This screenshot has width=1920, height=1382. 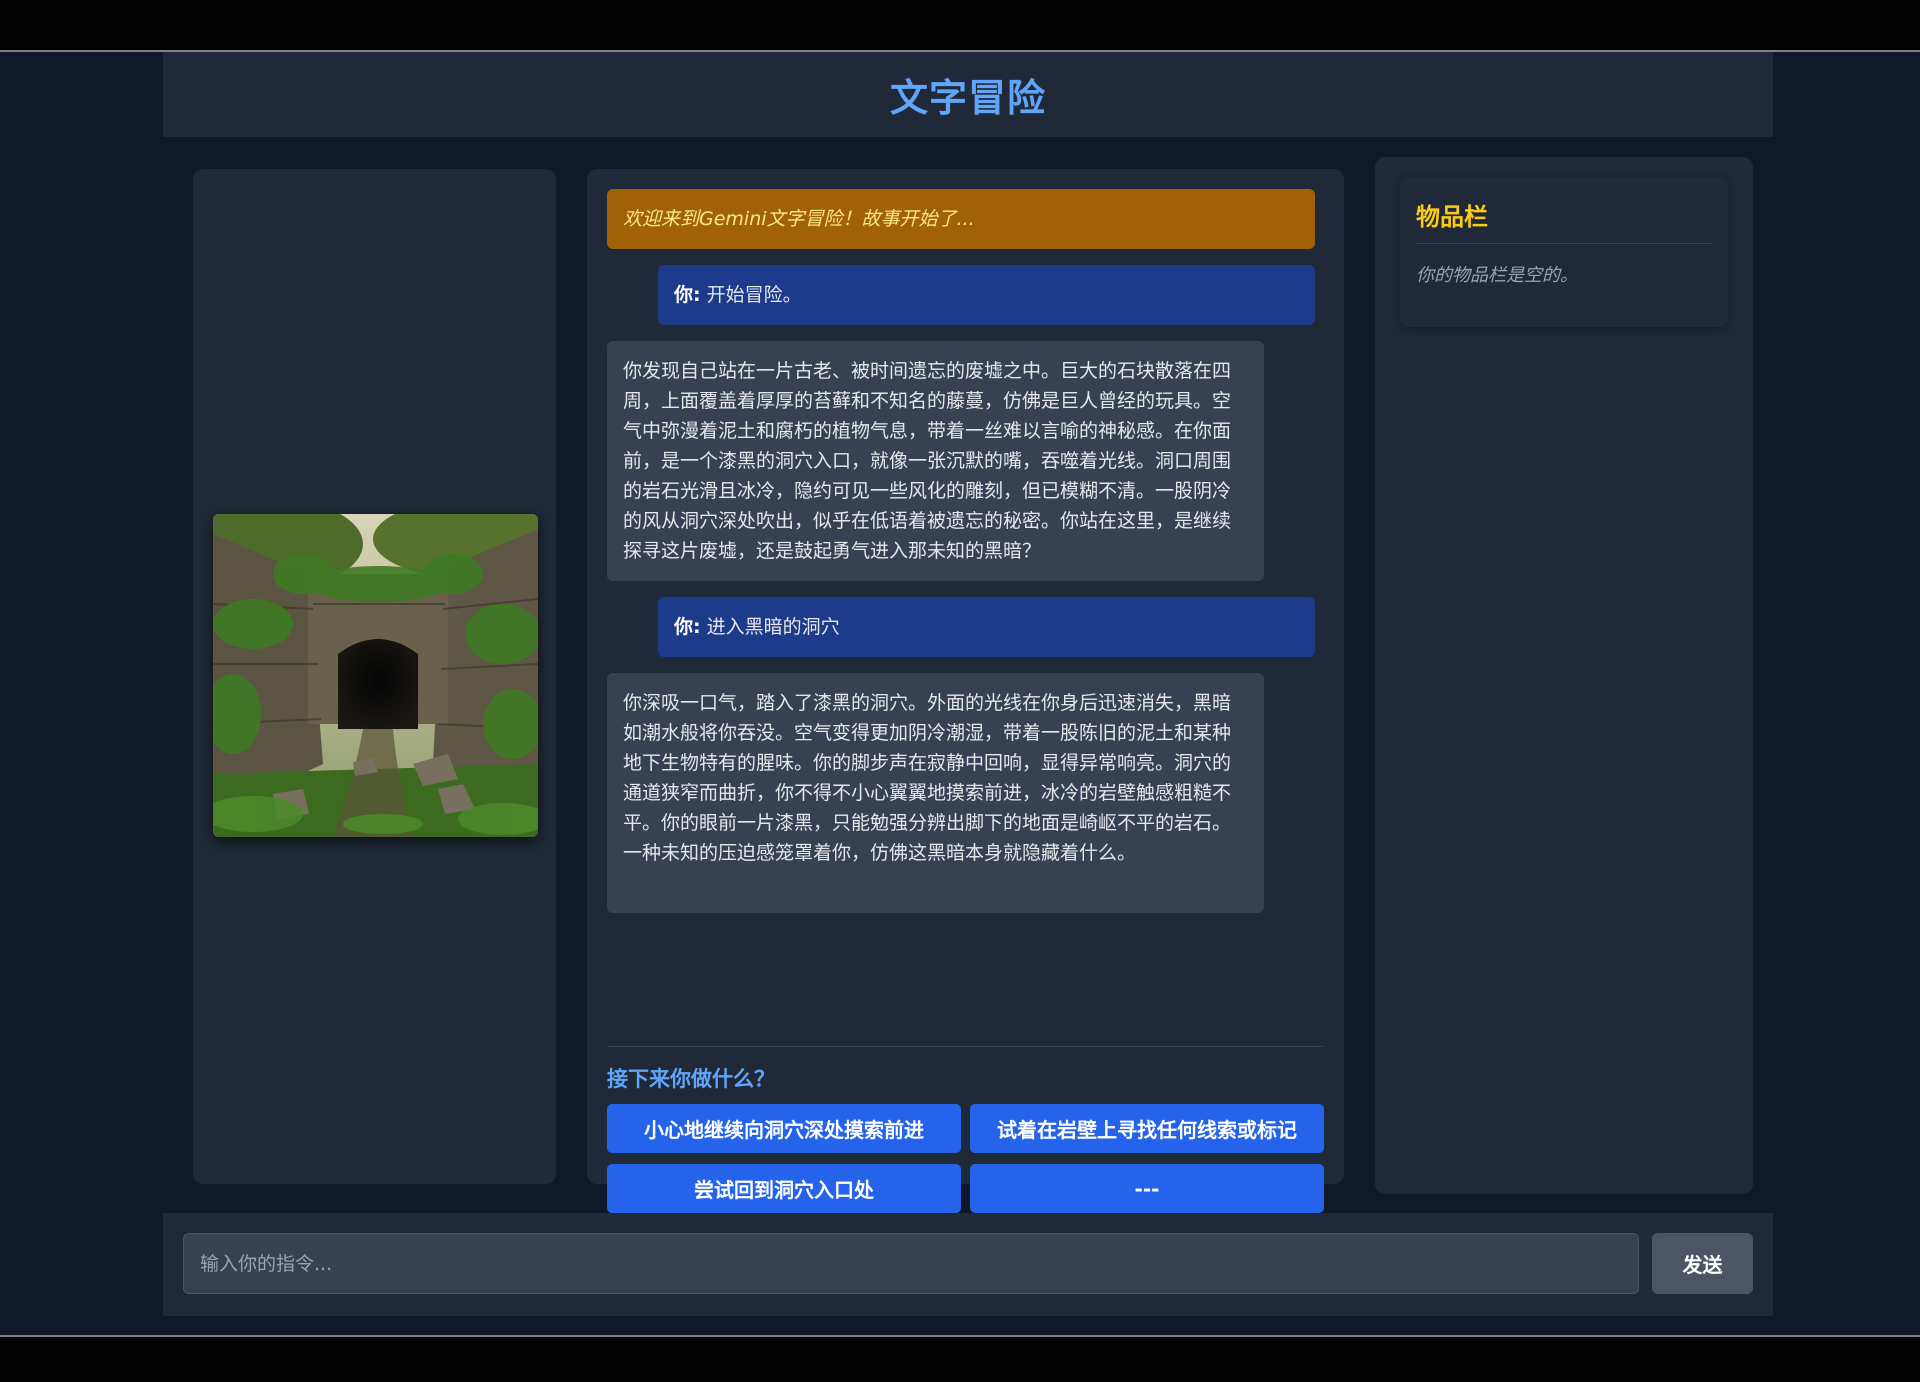 I want to click on inventory-empty-text: 你的物品栏是空的。, so click(x=1497, y=275).